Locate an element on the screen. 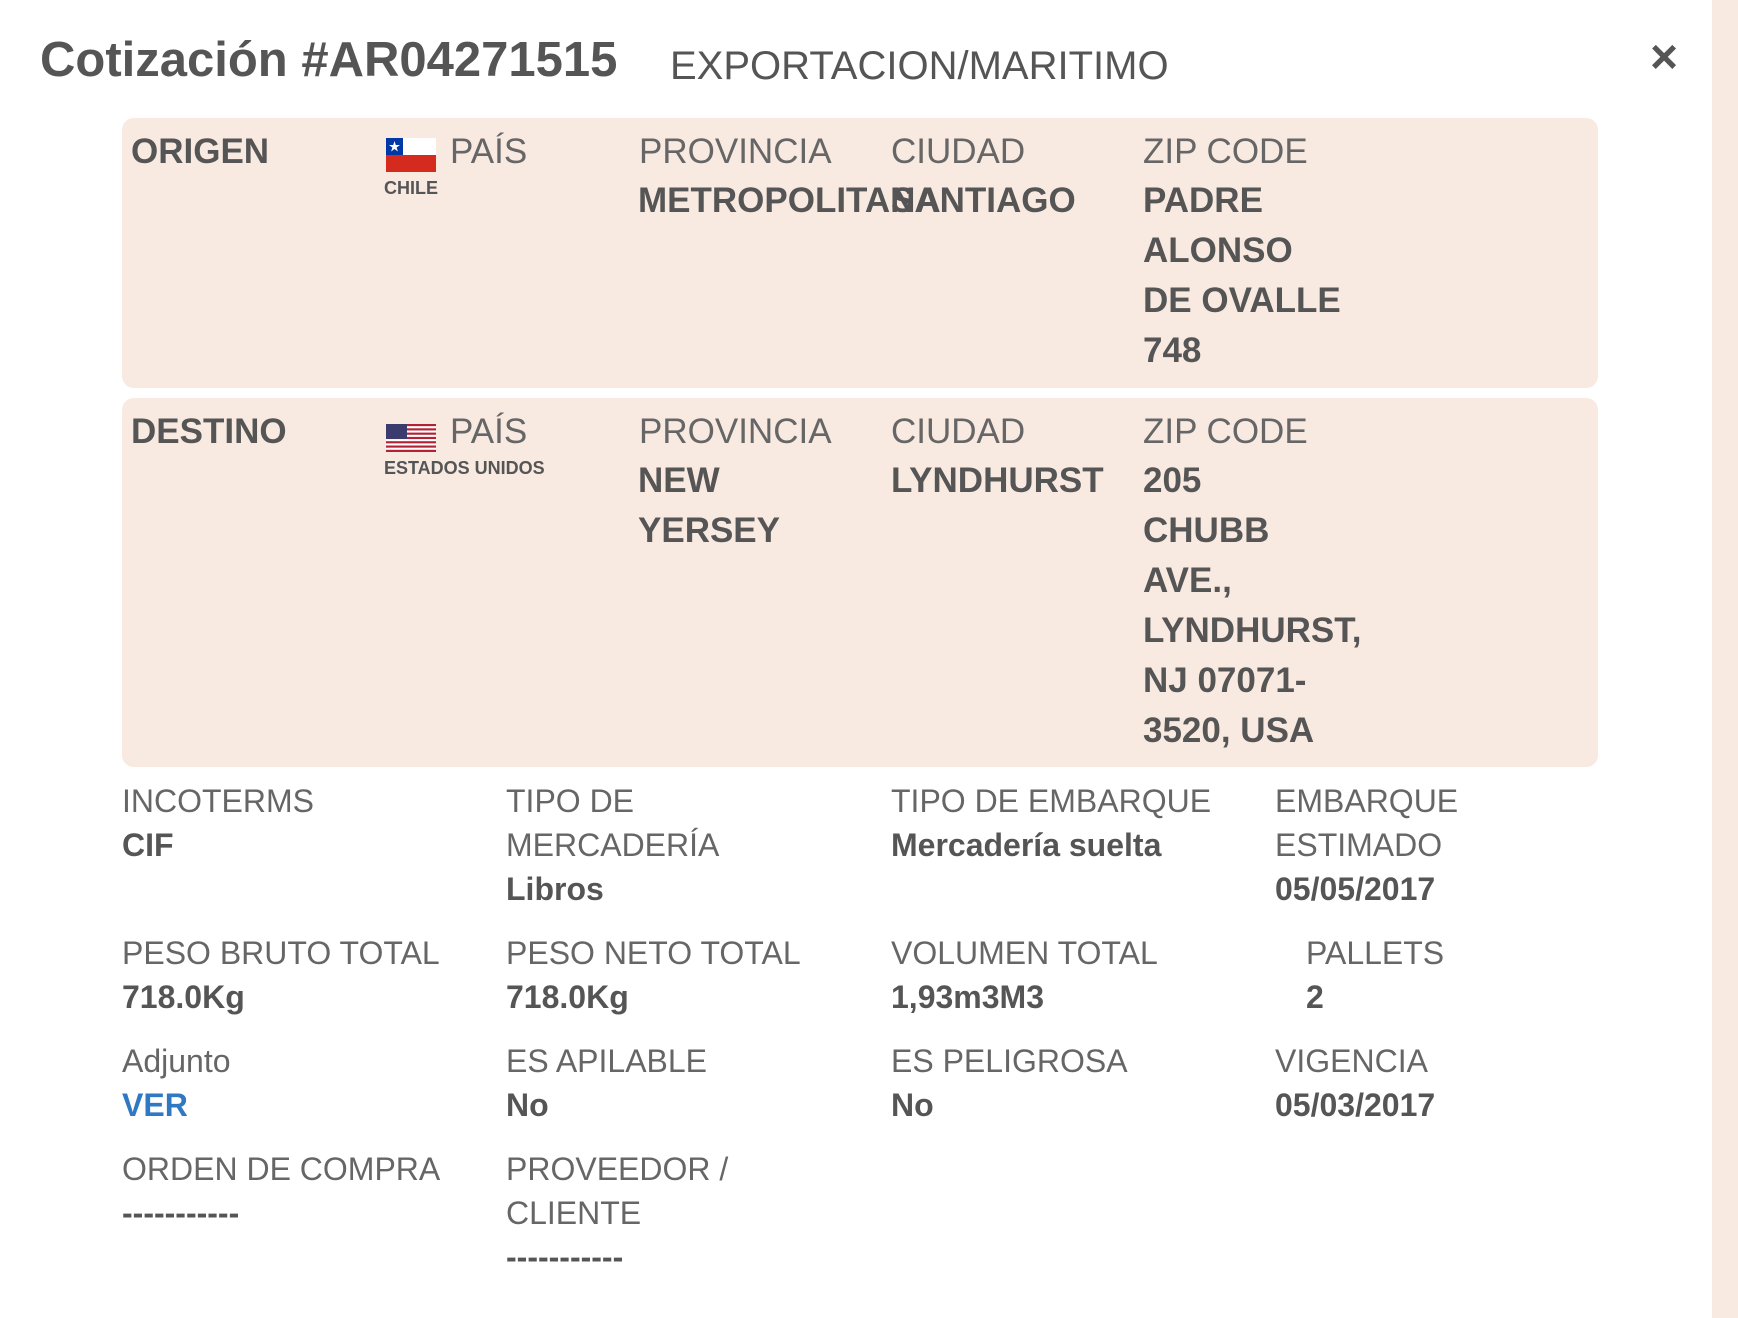  destination-city-label: CIUDAD is located at coordinates (958, 431).